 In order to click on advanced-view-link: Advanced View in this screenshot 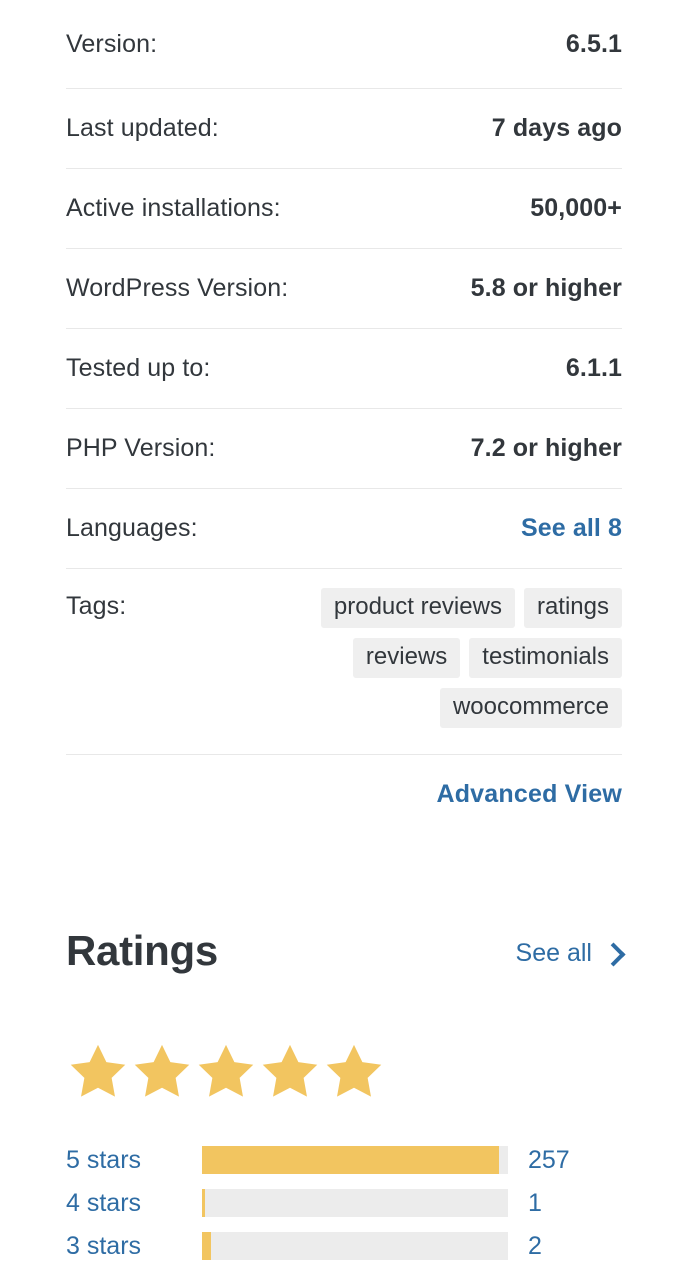, I will do `click(529, 794)`.